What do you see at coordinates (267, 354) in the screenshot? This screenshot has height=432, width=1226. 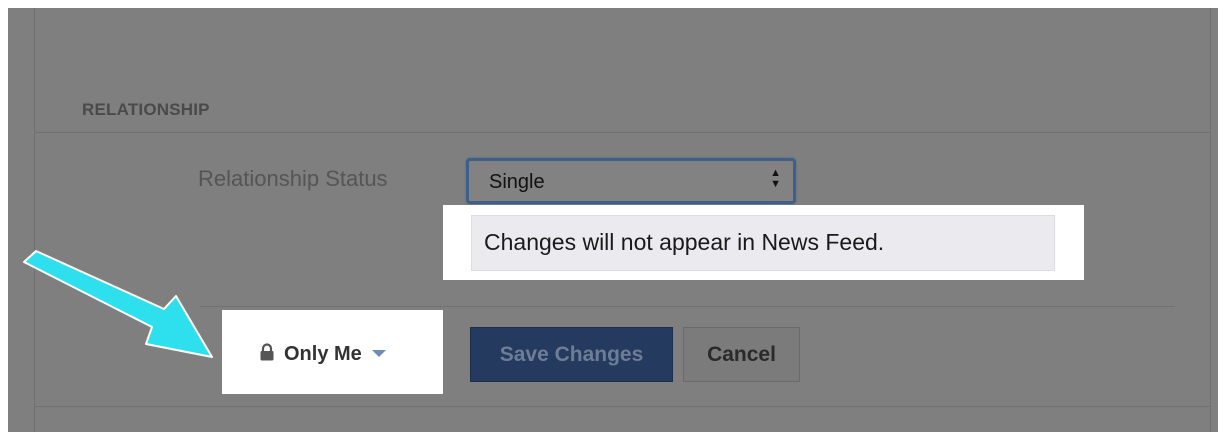 I see `lock-icon` at bounding box center [267, 354].